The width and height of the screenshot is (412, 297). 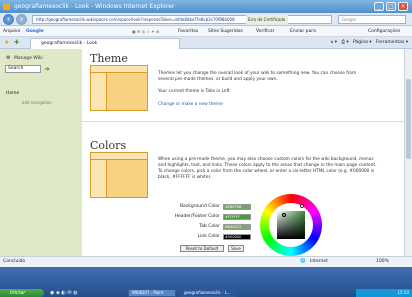 What do you see at coordinates (190, 105) in the screenshot?
I see `change-theme-link: Change or make a new theme` at bounding box center [190, 105].